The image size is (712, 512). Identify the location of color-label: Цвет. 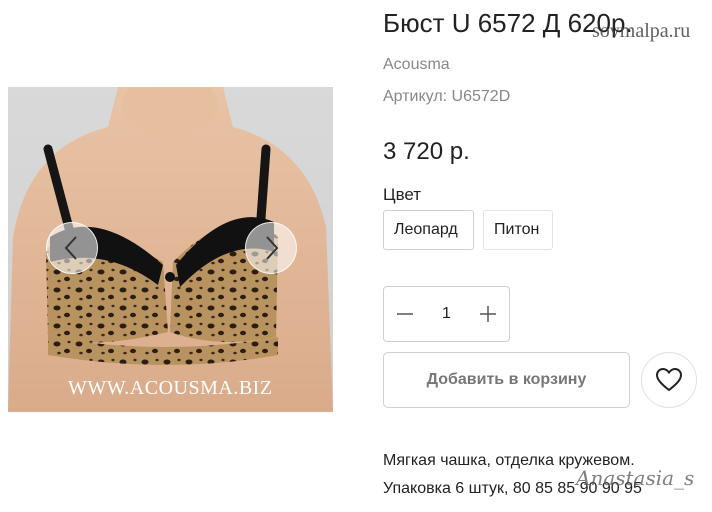
(402, 194).